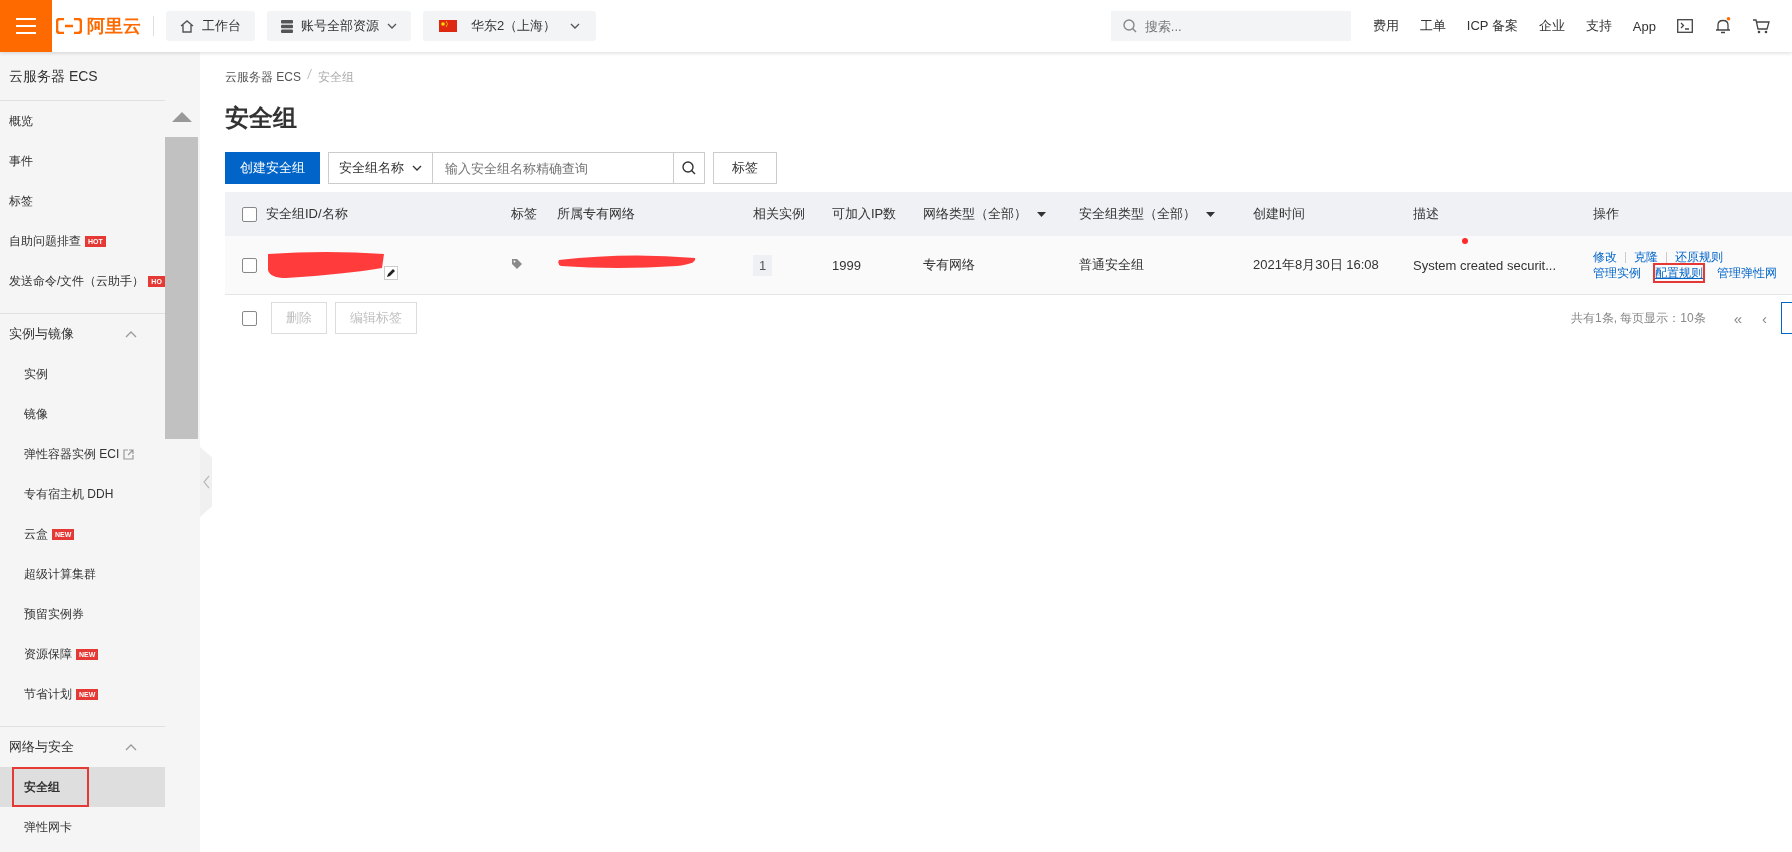 Image resolution: width=1792 pixels, height=852 pixels. I want to click on pagination-summary: 共有1条, 每页显示：10条, so click(1638, 318).